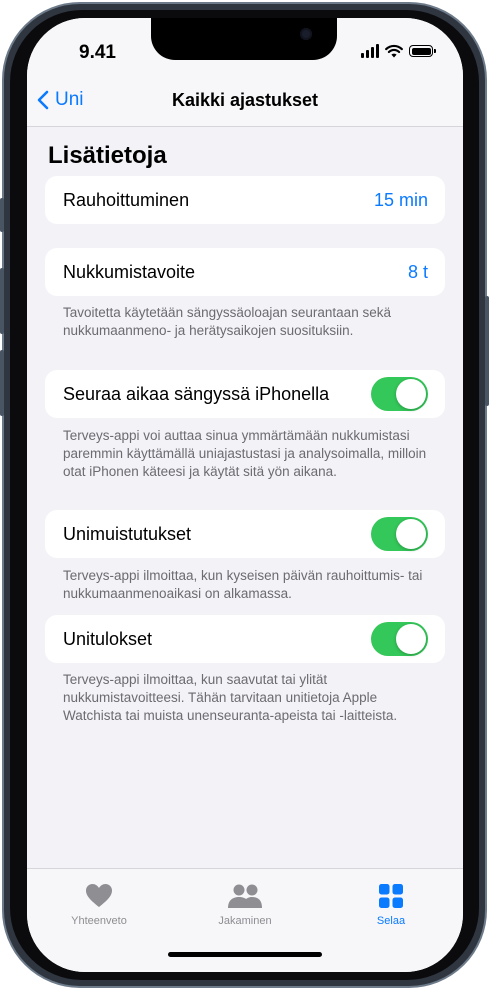 The image size is (489, 990). What do you see at coordinates (108, 638) in the screenshot?
I see `sleep-results-label: Unitulokset` at bounding box center [108, 638].